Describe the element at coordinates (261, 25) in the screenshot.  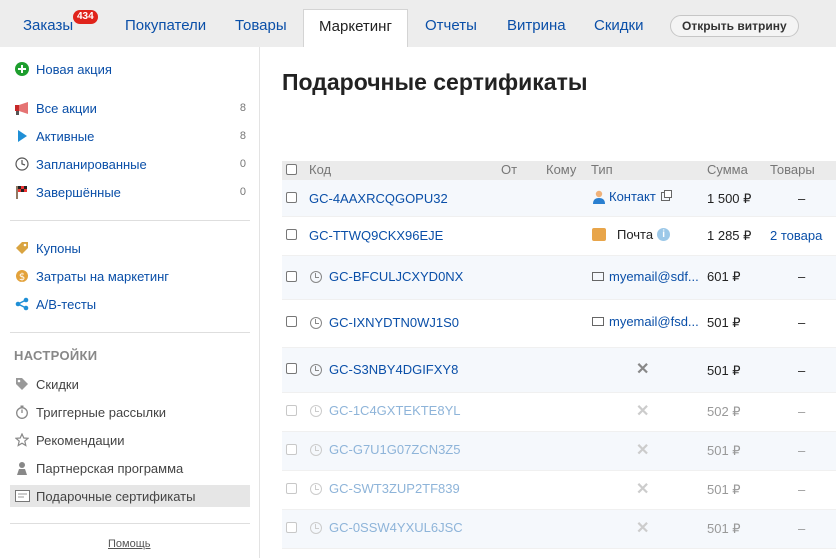
I see `tab-products: Товары` at that location.